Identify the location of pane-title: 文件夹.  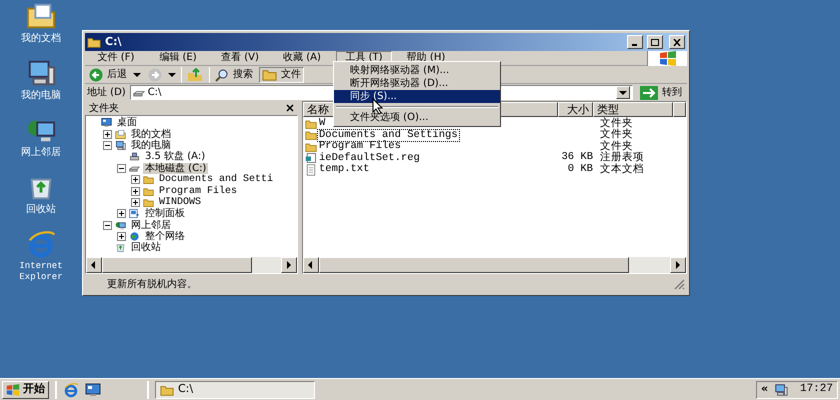
(104, 109).